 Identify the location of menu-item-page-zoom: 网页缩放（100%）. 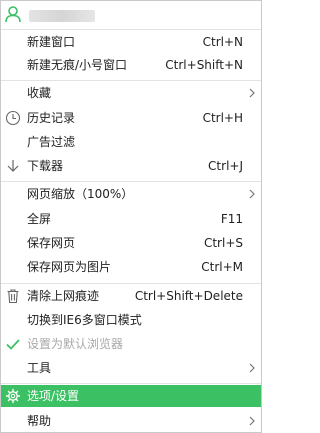
(131, 194).